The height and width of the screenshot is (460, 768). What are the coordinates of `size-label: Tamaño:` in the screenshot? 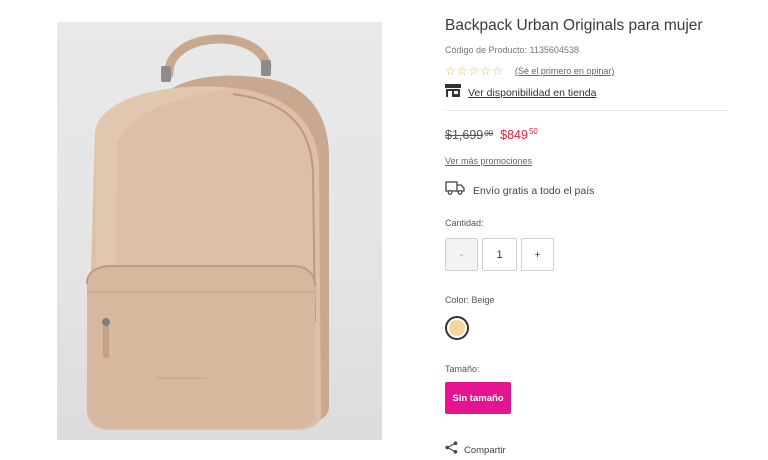 It's located at (462, 369).